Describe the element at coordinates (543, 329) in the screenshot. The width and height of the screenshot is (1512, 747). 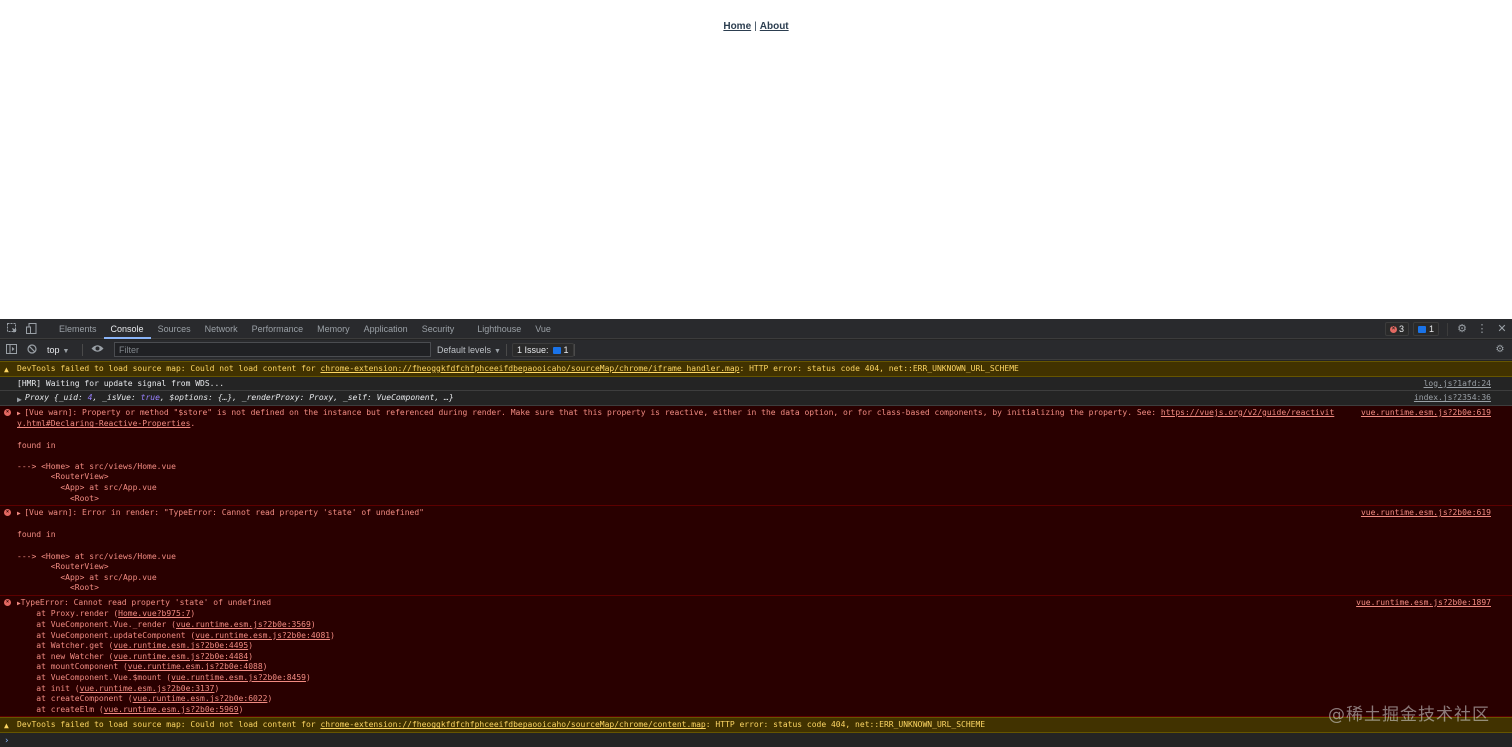
I see `tab-vue: Vue` at that location.